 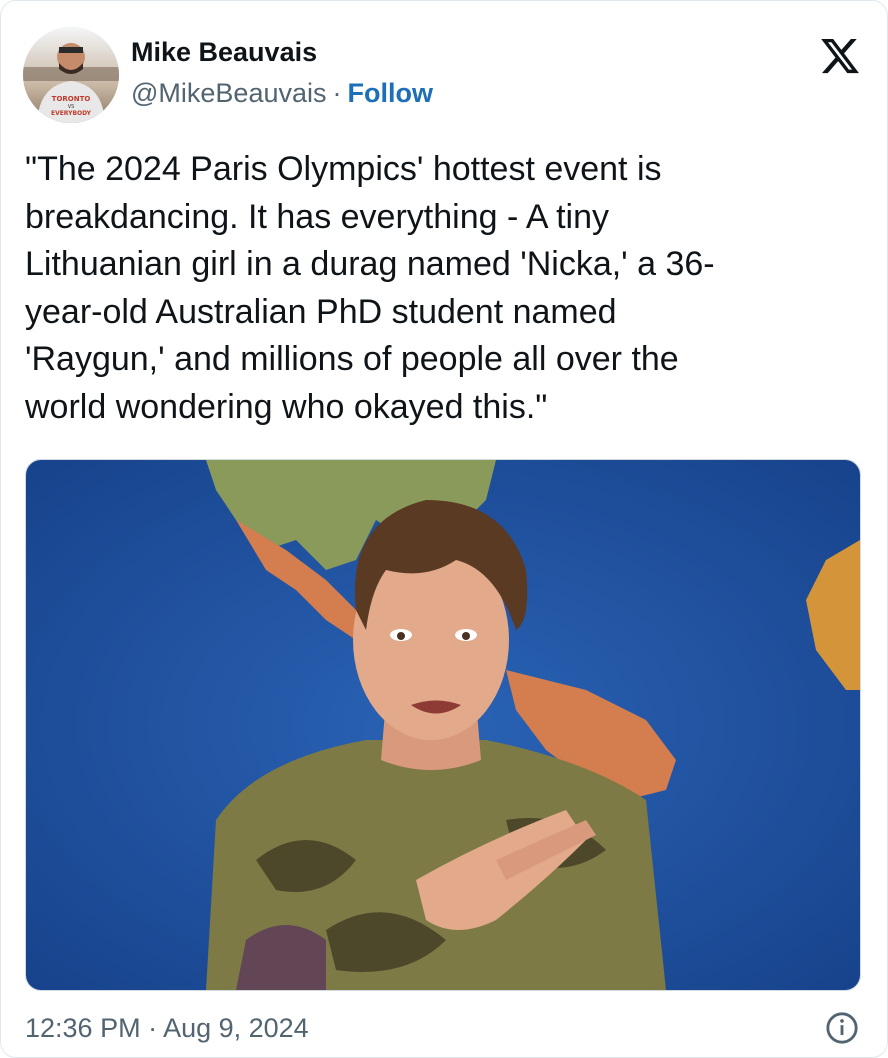 I want to click on tweet-footer: 12:36 PM · Aug 9, 2024, so click(x=445, y=1029).